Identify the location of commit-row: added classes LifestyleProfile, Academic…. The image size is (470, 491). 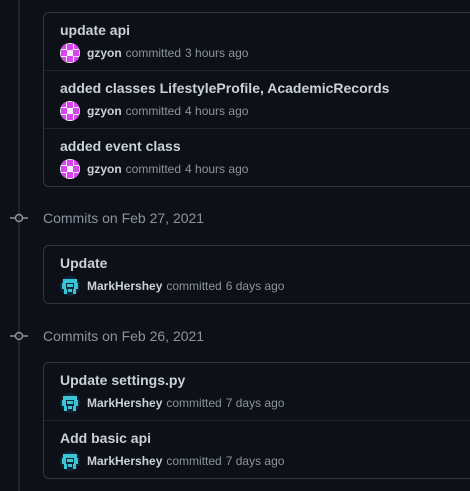
(257, 99).